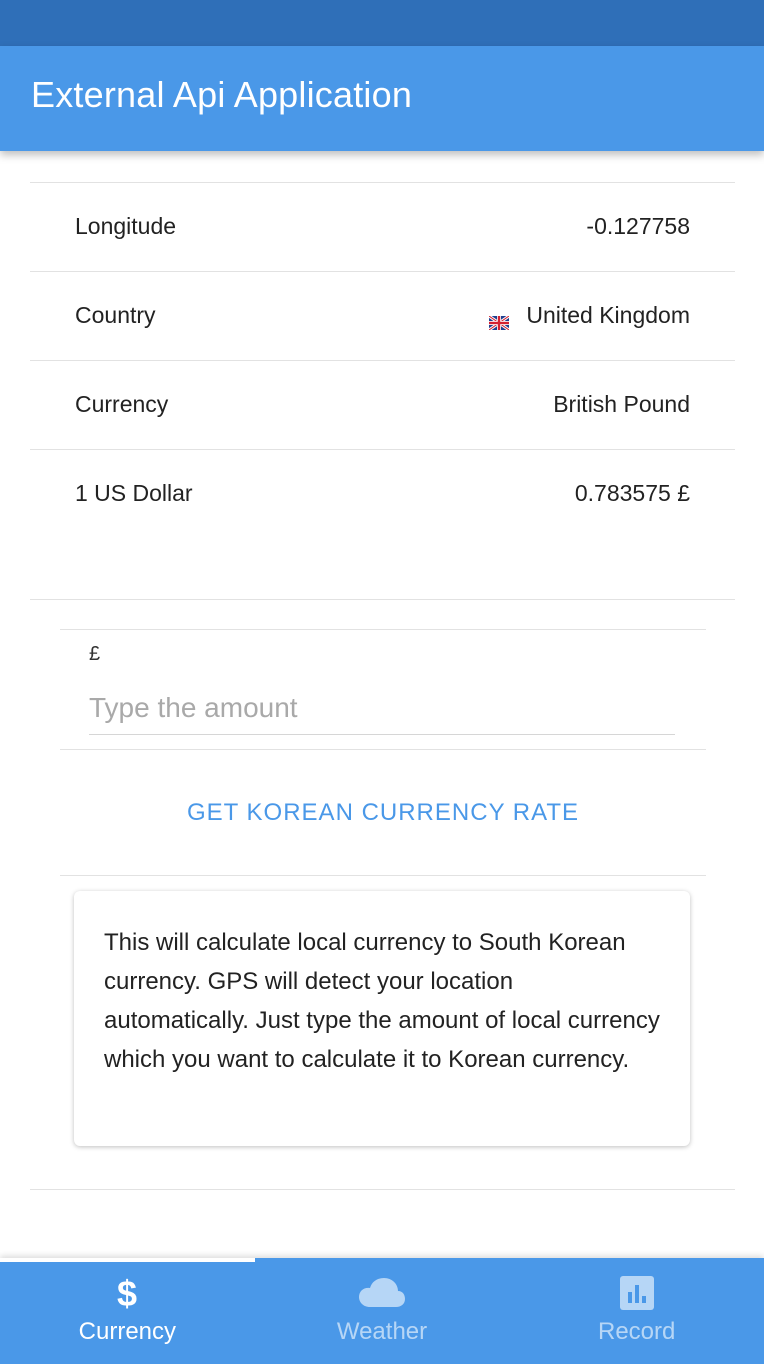 The height and width of the screenshot is (1364, 764). Describe the element at coordinates (632, 493) in the screenshot. I see `usd-rate-value: 0.783575 £` at that location.